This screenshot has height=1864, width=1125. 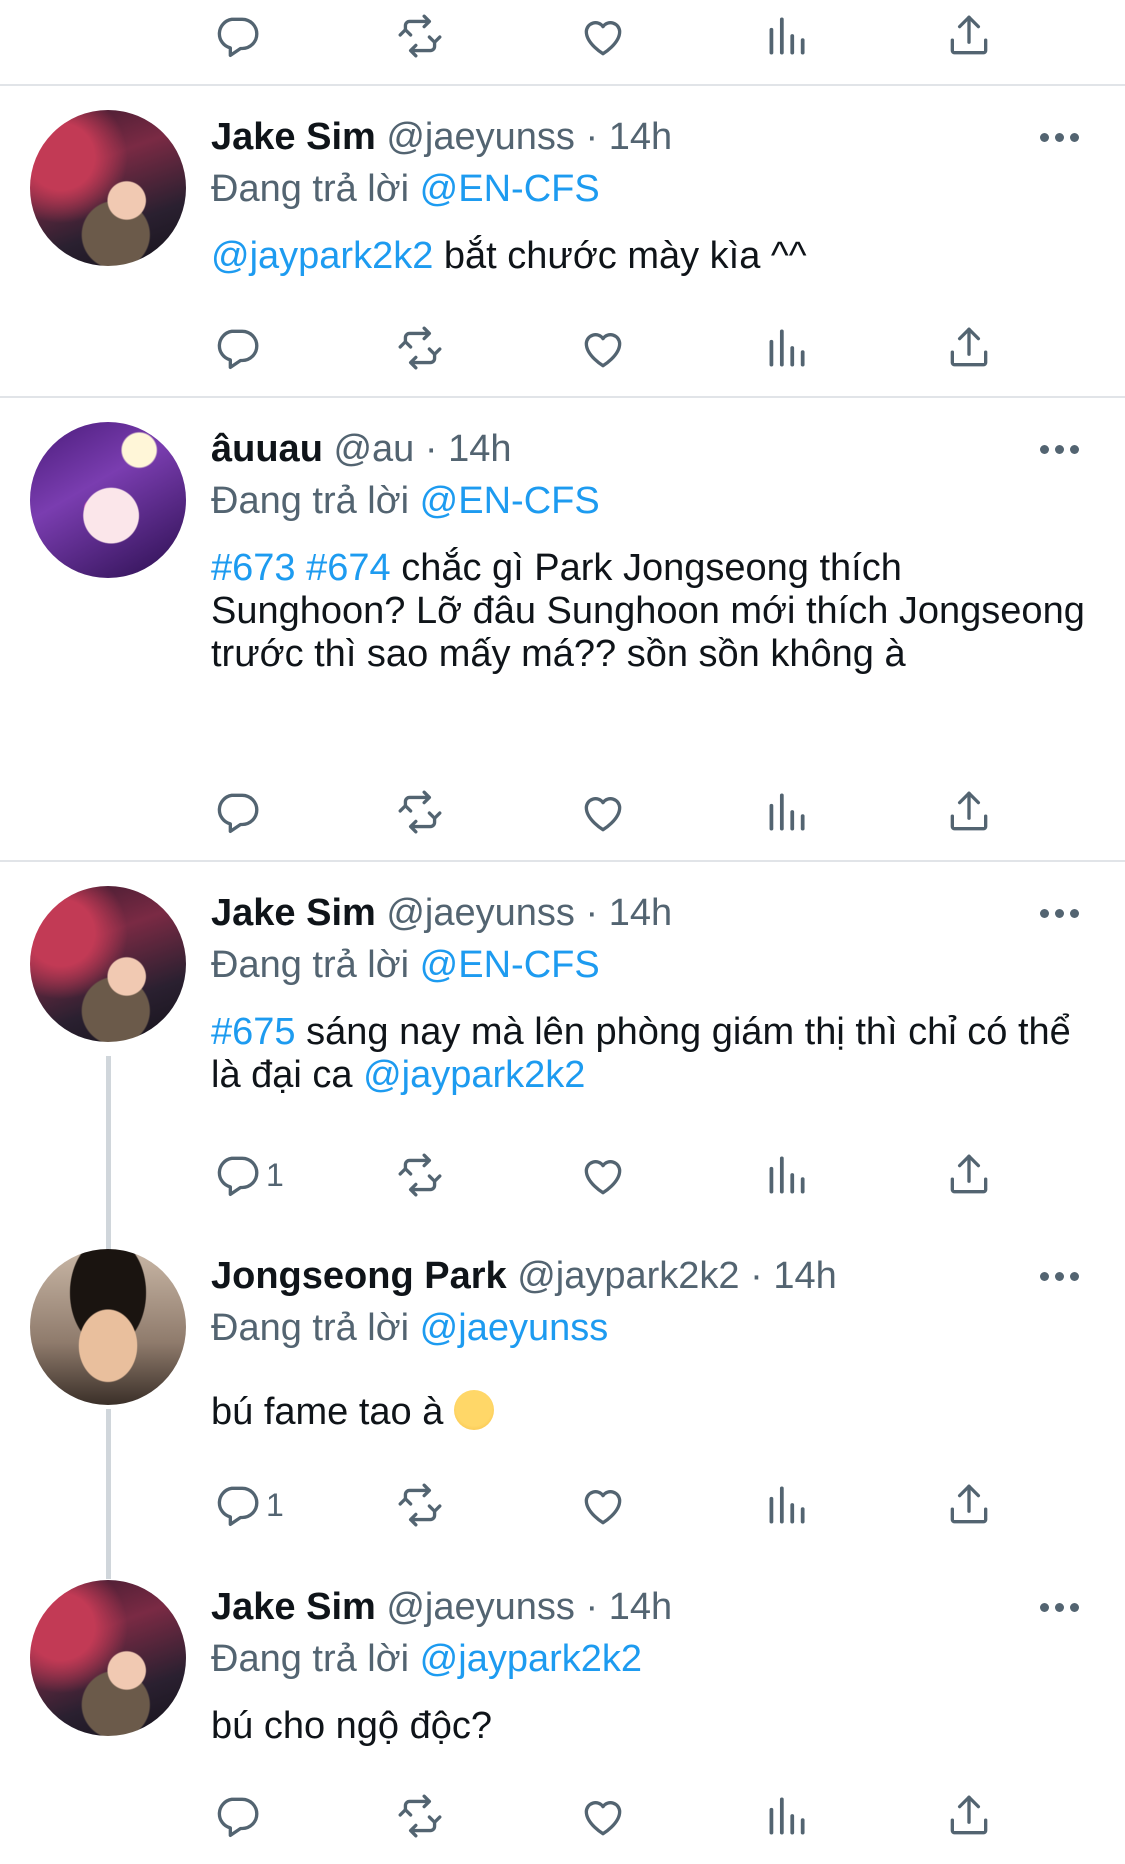 What do you see at coordinates (1044, 1276) in the screenshot?
I see `more-icon` at bounding box center [1044, 1276].